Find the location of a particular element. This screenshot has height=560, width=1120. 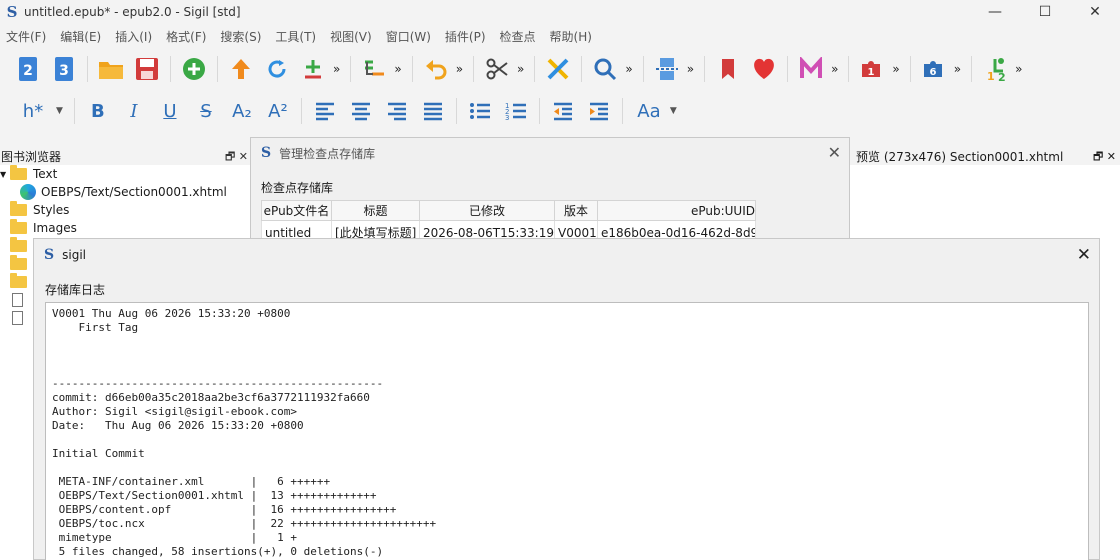

menu-tools: 工具(T) is located at coordinates (295, 36).